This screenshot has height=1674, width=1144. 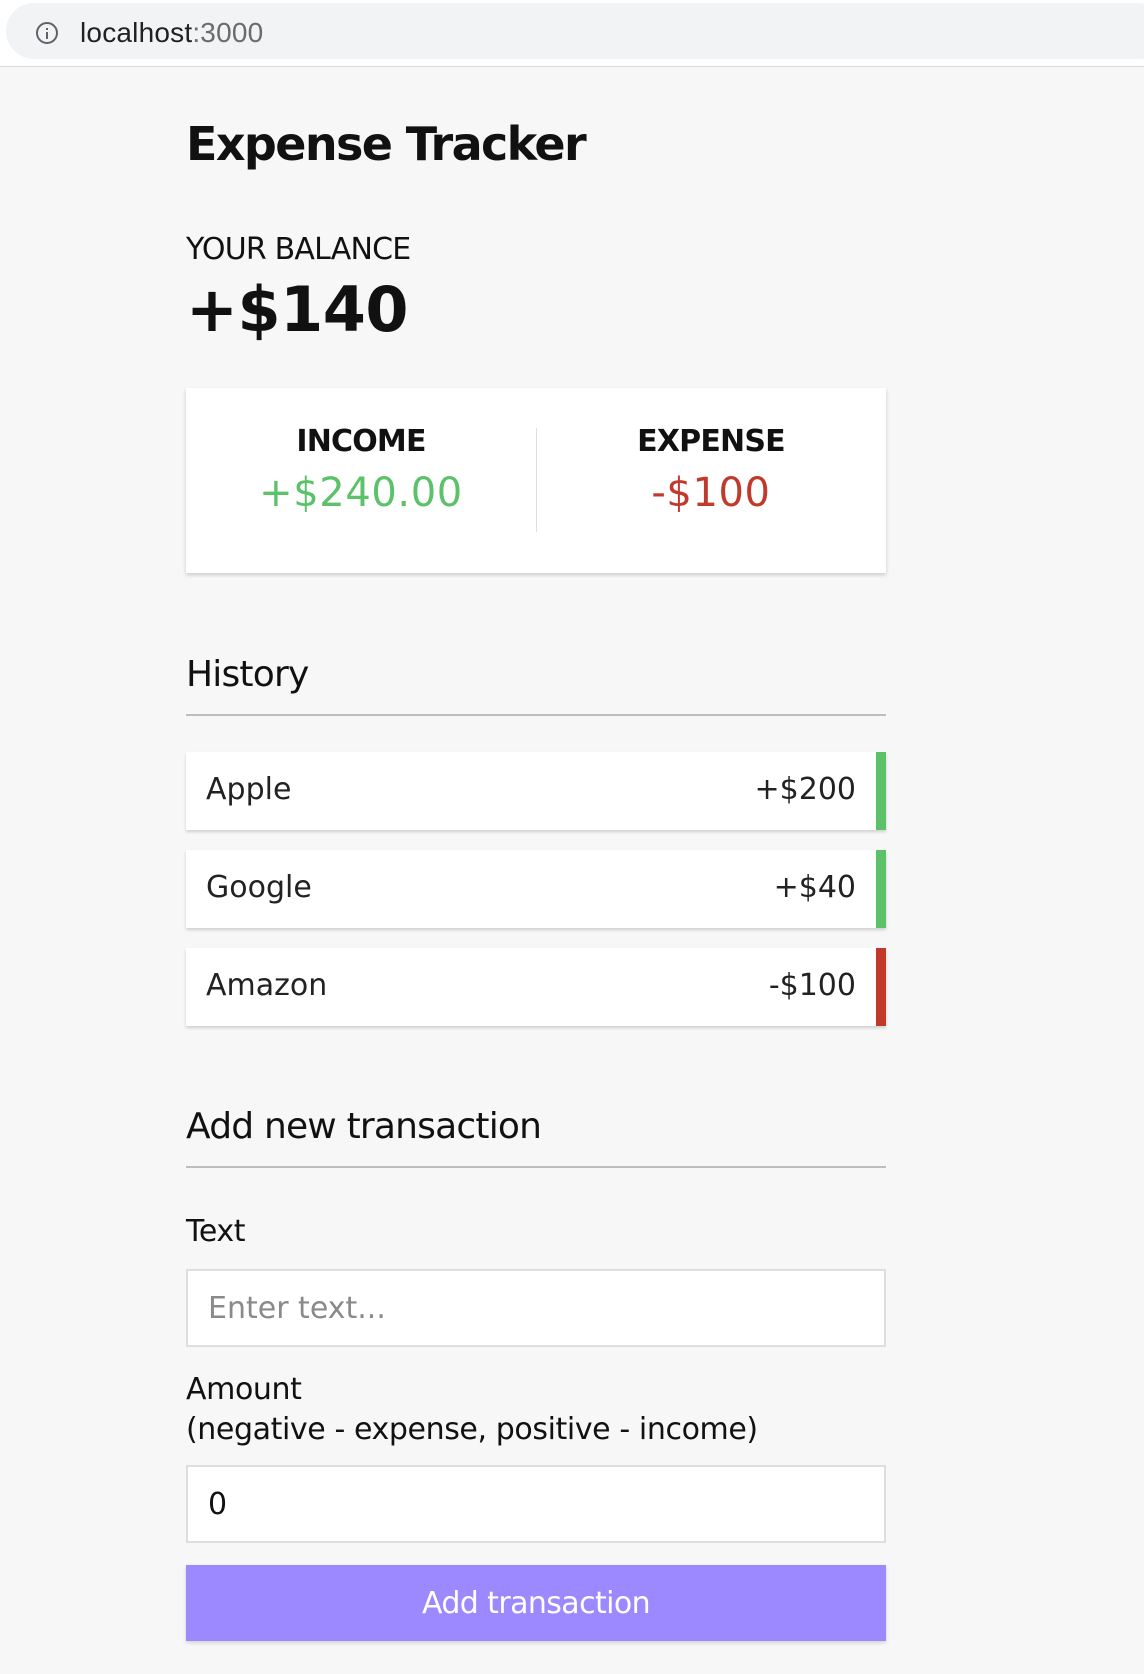 I want to click on text-label: Text, so click(x=216, y=1231).